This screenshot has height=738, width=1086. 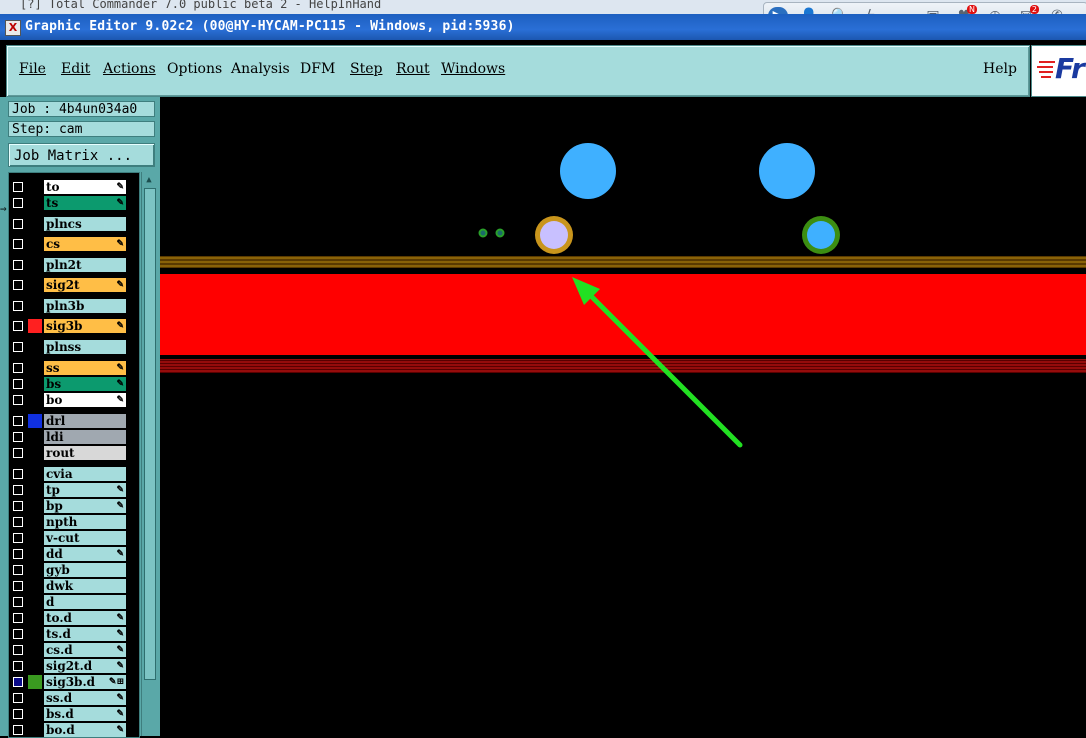 I want to click on layer-row-bs-d: bs.d ✎, so click(x=69, y=714).